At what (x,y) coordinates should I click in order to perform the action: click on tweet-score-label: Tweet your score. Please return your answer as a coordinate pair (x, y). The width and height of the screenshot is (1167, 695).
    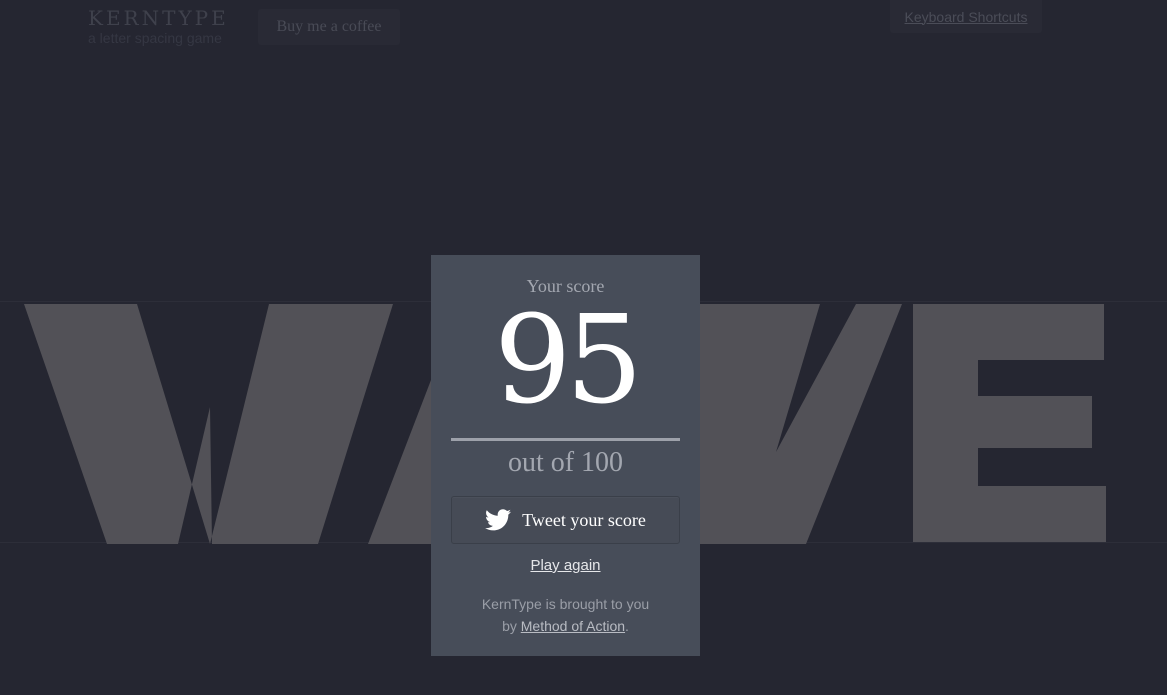
    Looking at the image, I should click on (584, 519).